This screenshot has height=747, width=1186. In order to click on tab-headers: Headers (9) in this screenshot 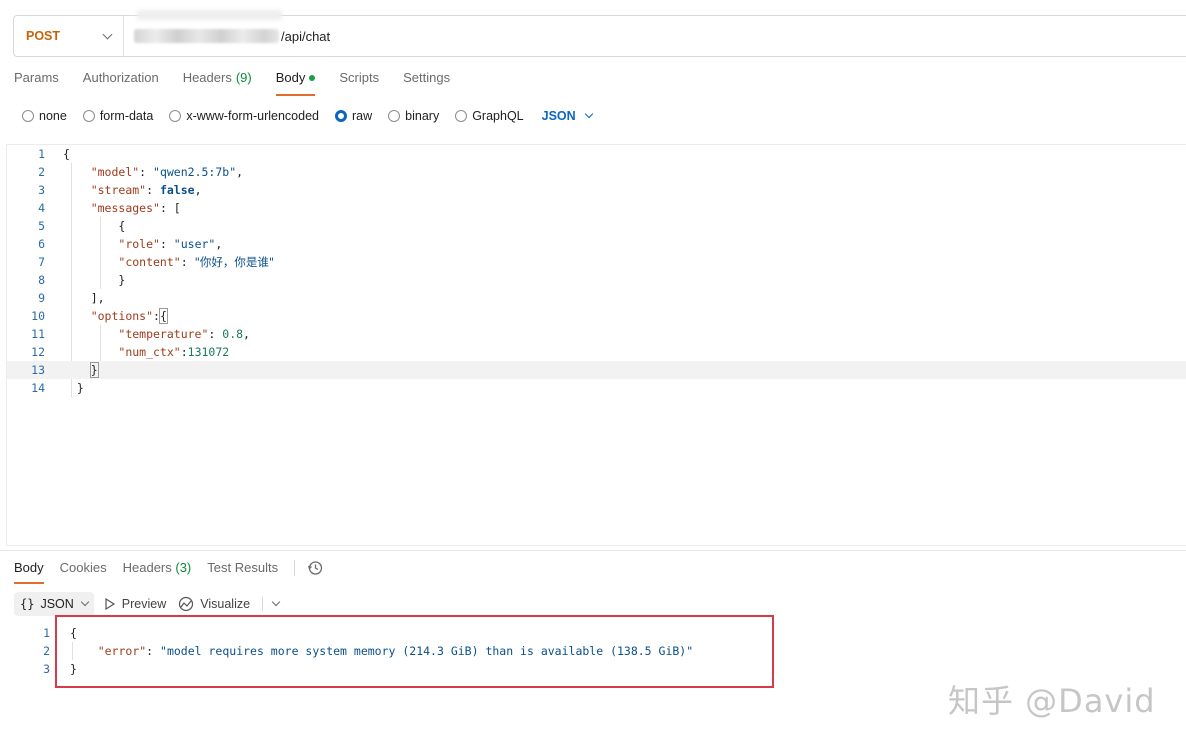, I will do `click(217, 83)`.